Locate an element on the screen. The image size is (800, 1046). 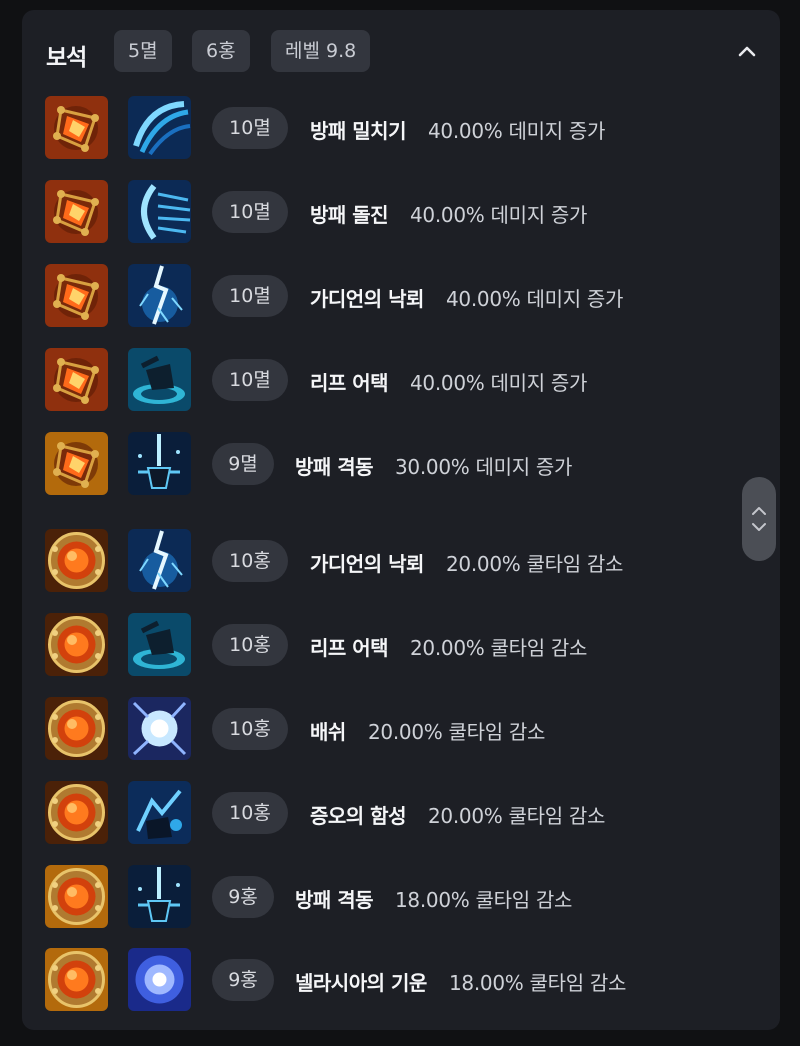
gem-row: 10홍 배쉬 20.00% 쿨타임 감소 is located at coordinates (401, 729).